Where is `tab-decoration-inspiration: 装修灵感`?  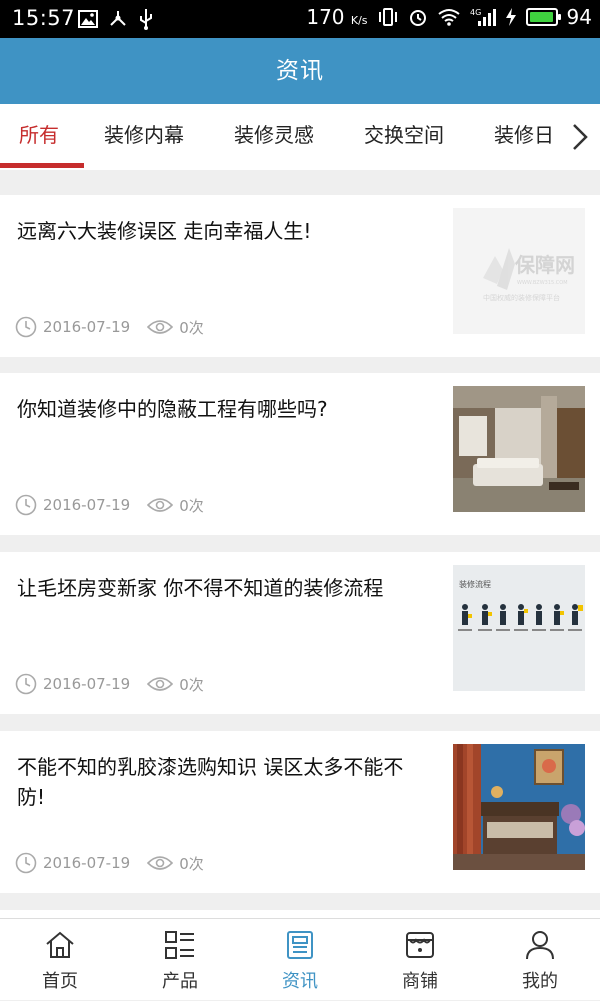
tab-decoration-inspiration: 装修灵感 is located at coordinates (274, 137).